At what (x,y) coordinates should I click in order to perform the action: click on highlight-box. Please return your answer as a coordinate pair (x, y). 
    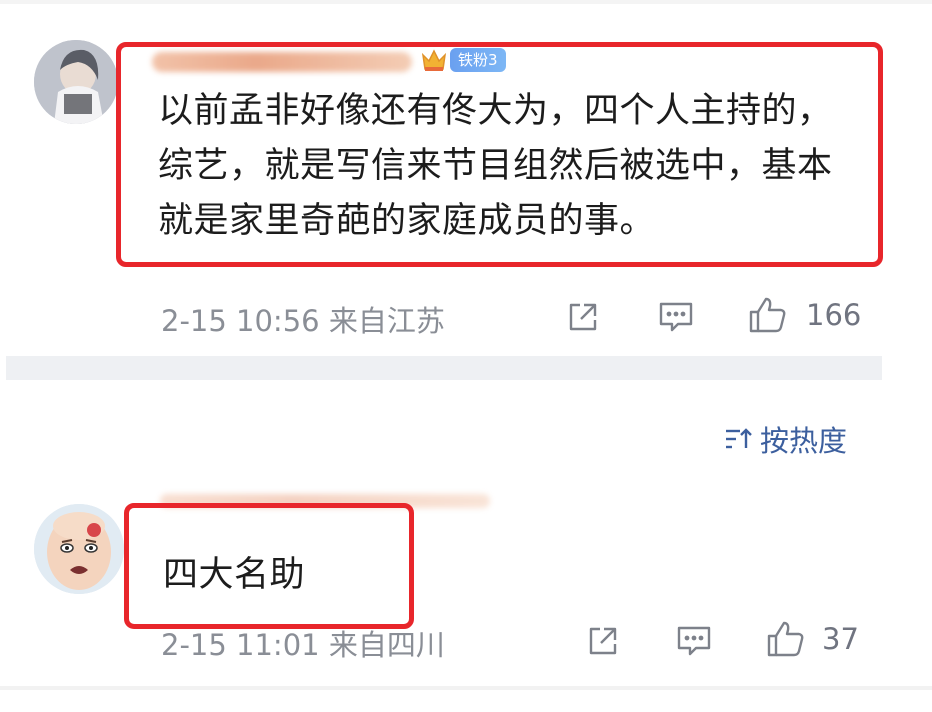
    Looking at the image, I should click on (269, 566).